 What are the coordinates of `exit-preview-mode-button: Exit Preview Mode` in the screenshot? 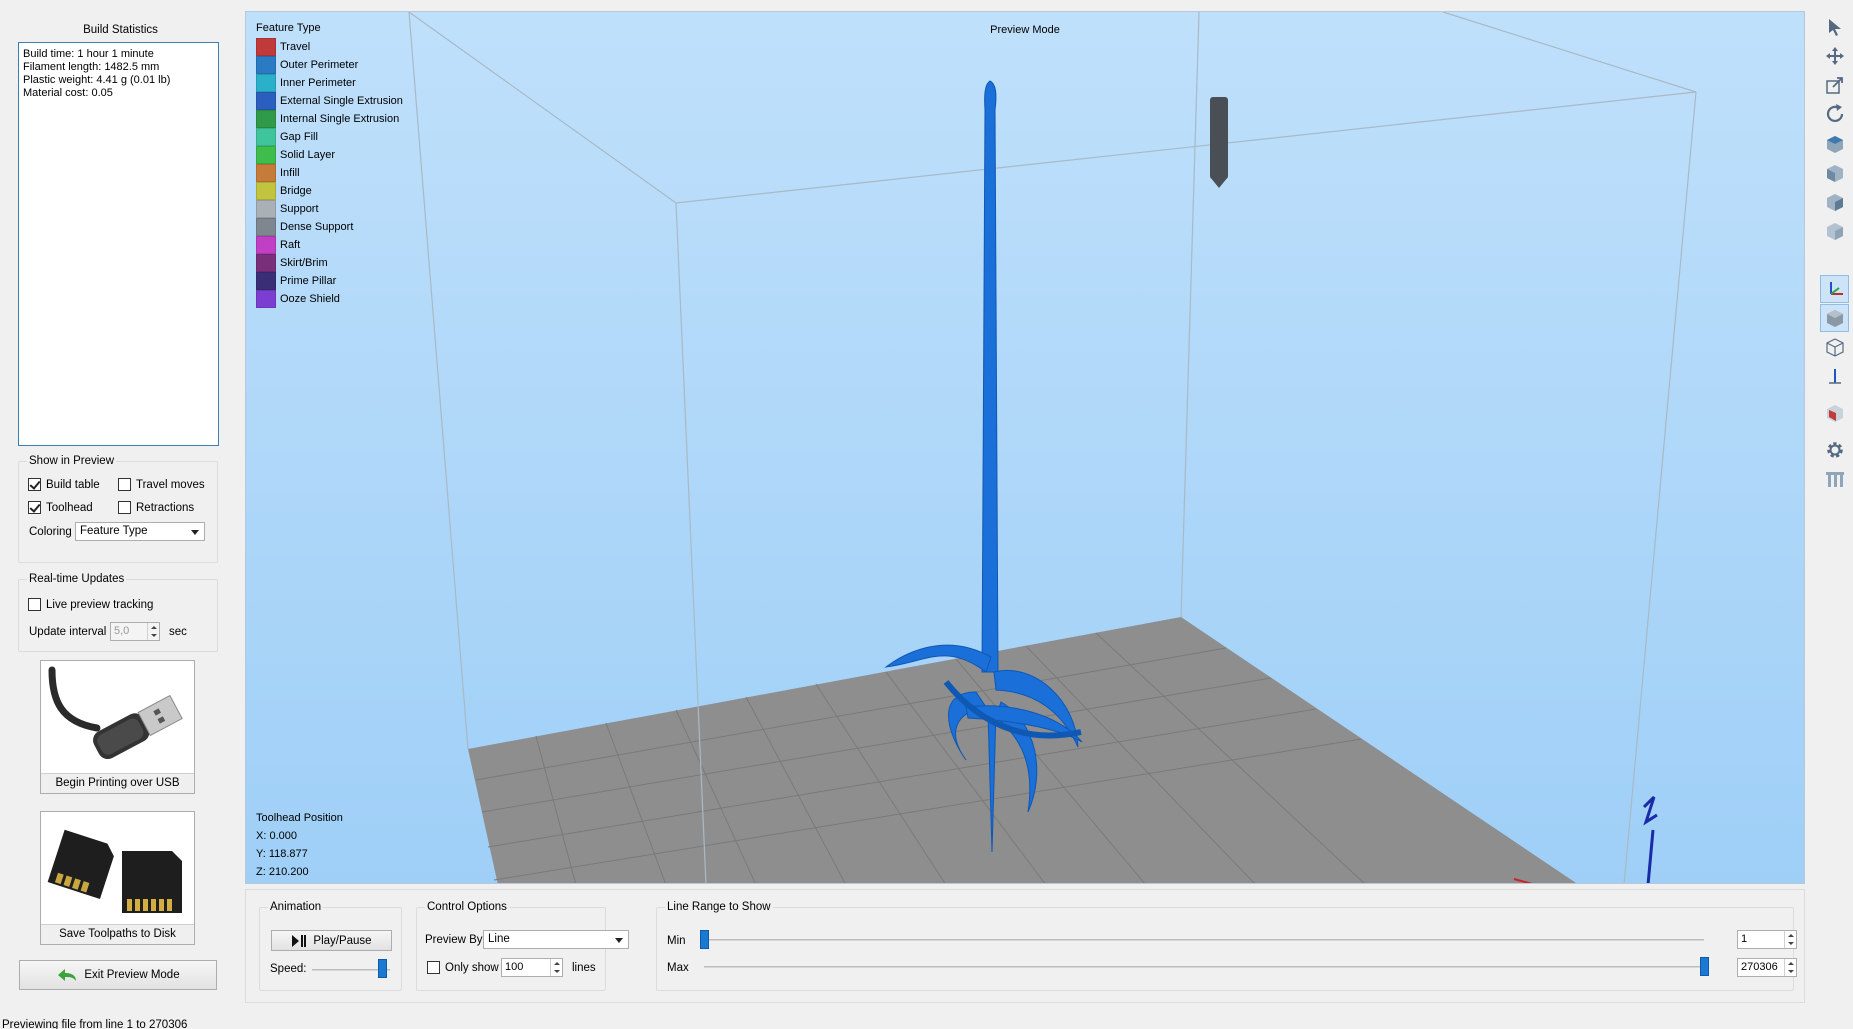 It's located at (118, 975).